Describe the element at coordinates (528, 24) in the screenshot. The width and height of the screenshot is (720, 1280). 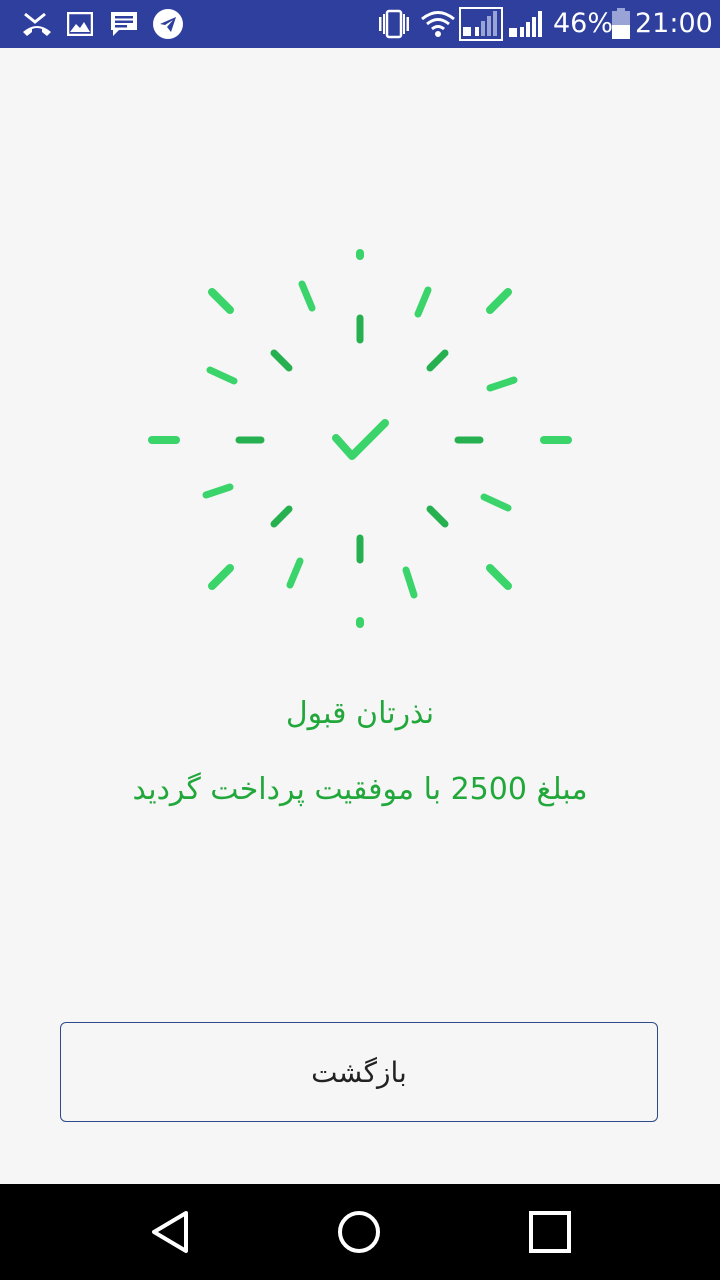
I see `signal-sim2-icon` at that location.